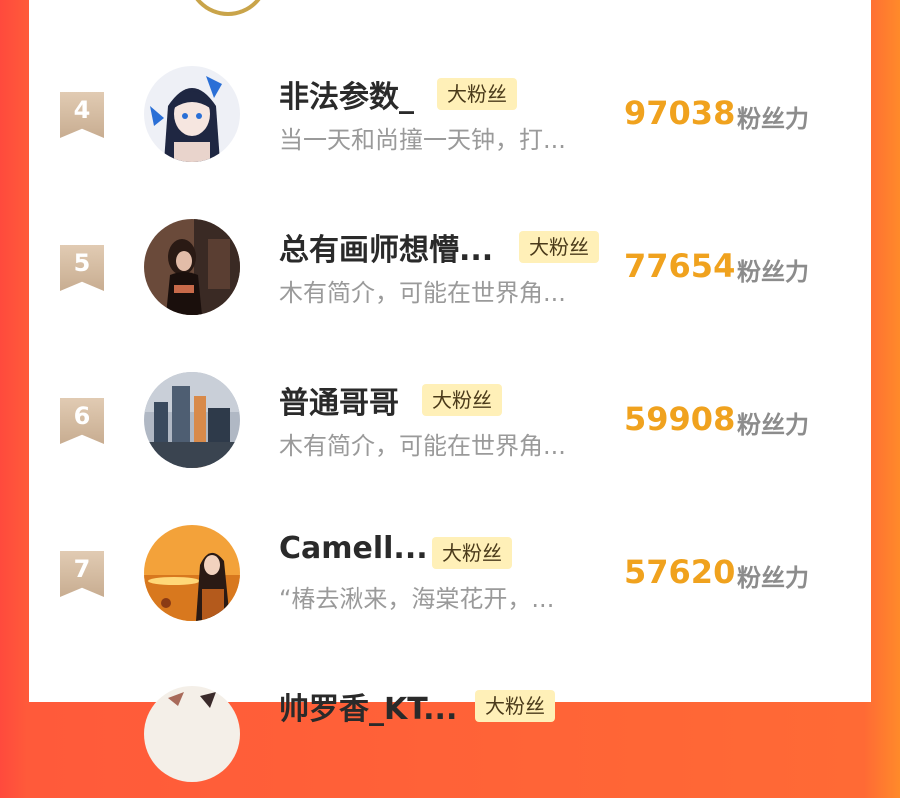  What do you see at coordinates (82, 574) in the screenshot?
I see `rank-badge: 7` at bounding box center [82, 574].